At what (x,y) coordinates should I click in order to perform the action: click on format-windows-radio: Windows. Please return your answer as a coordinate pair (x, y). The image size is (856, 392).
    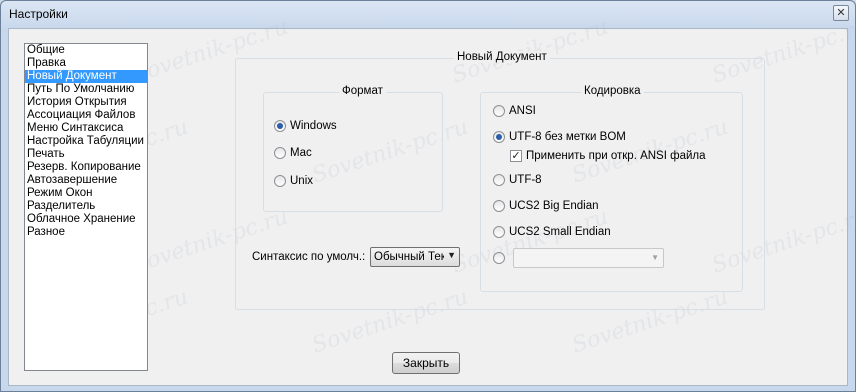
    Looking at the image, I should click on (305, 126).